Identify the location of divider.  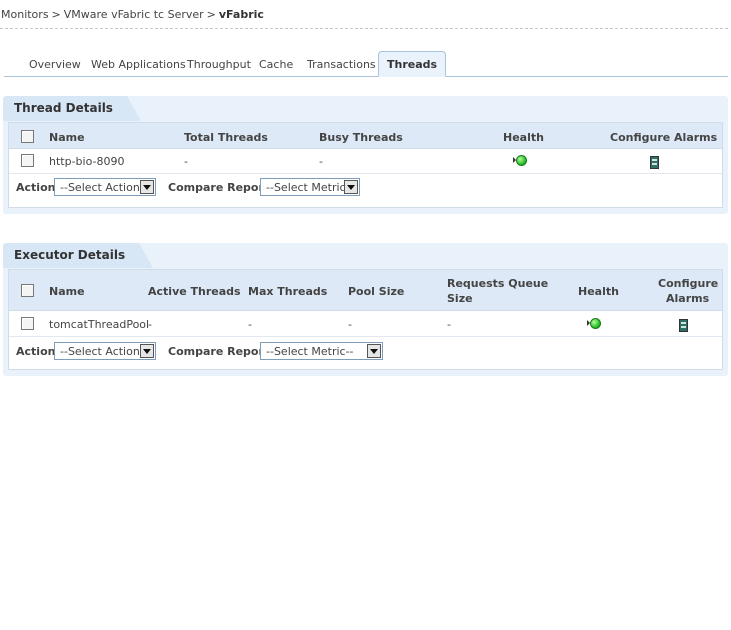
(364, 28).